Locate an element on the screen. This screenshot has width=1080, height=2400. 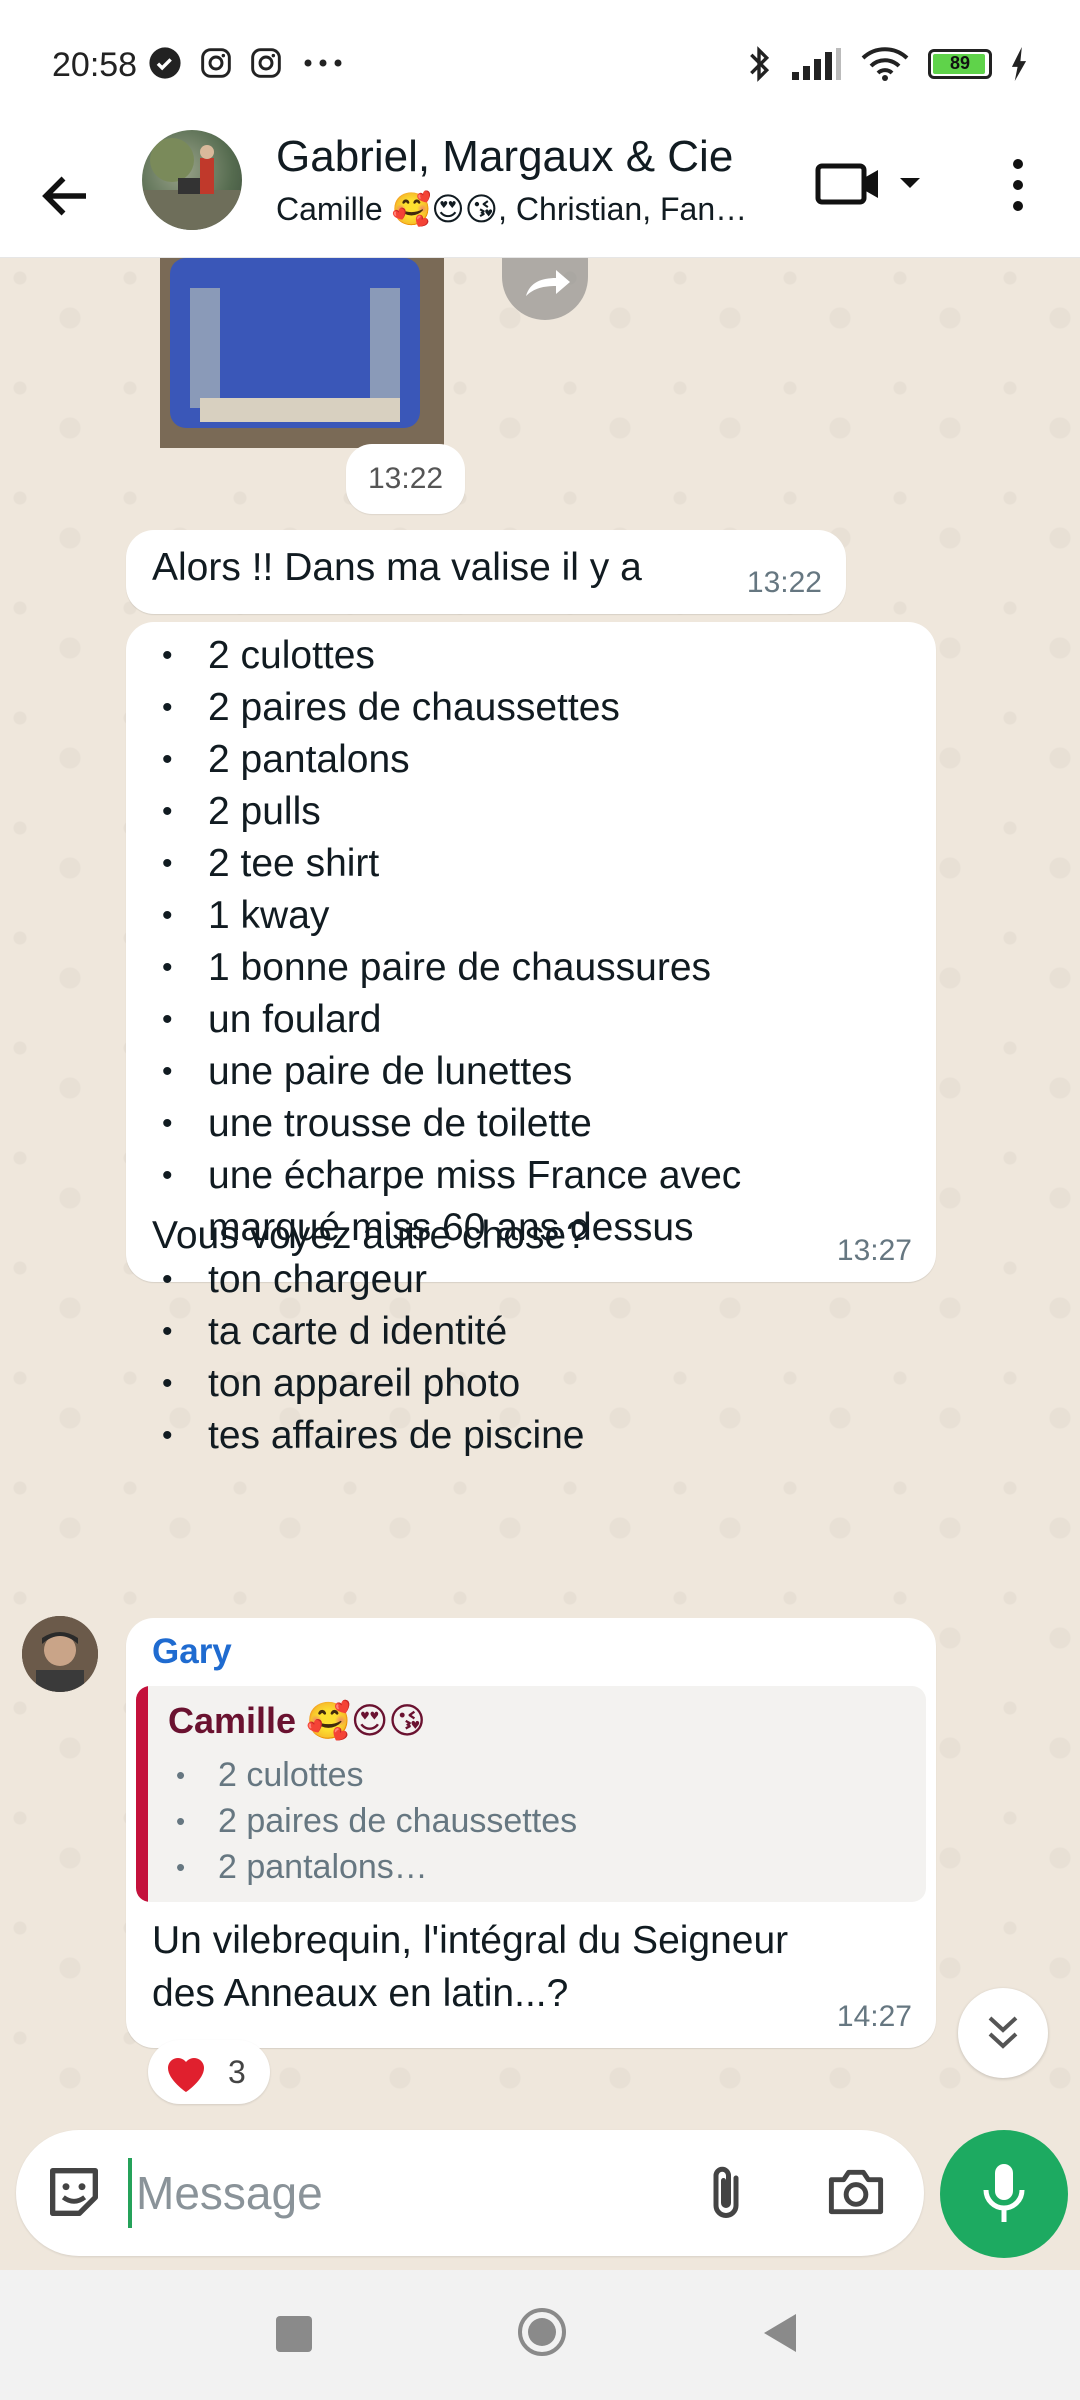
paperclip-icon is located at coordinates (726, 2193).